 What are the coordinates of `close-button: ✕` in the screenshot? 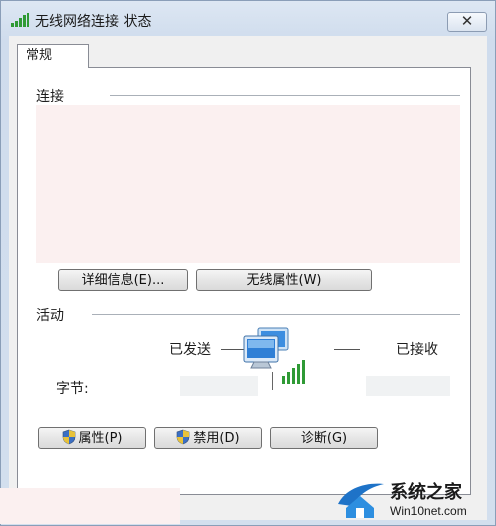 It's located at (467, 22).